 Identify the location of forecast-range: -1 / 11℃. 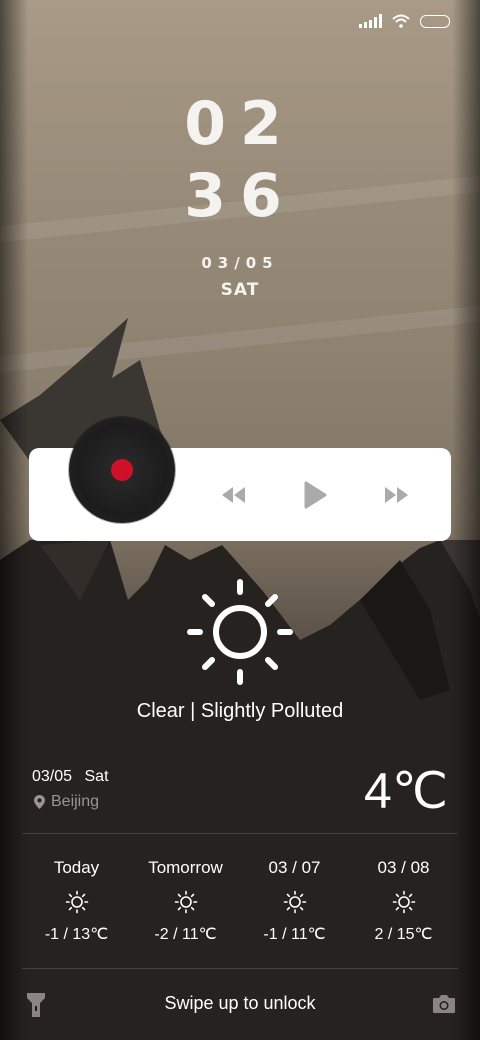
(294, 934).